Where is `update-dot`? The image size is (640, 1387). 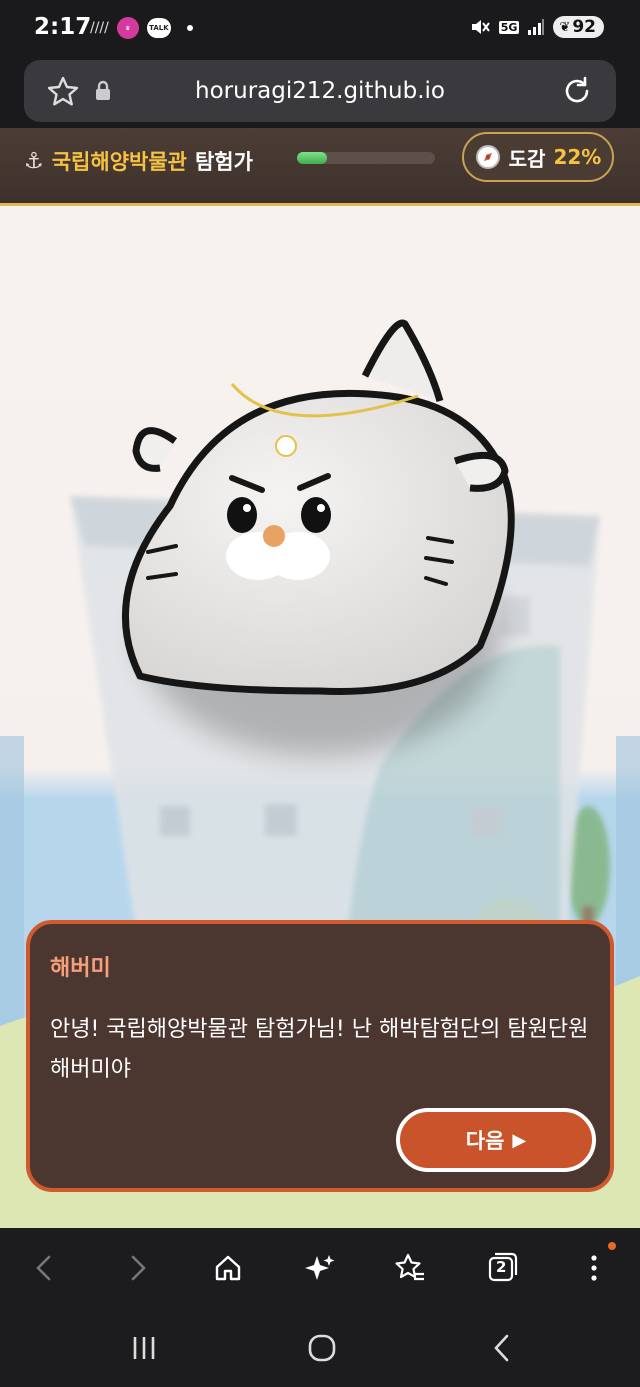
update-dot is located at coordinates (612, 1246).